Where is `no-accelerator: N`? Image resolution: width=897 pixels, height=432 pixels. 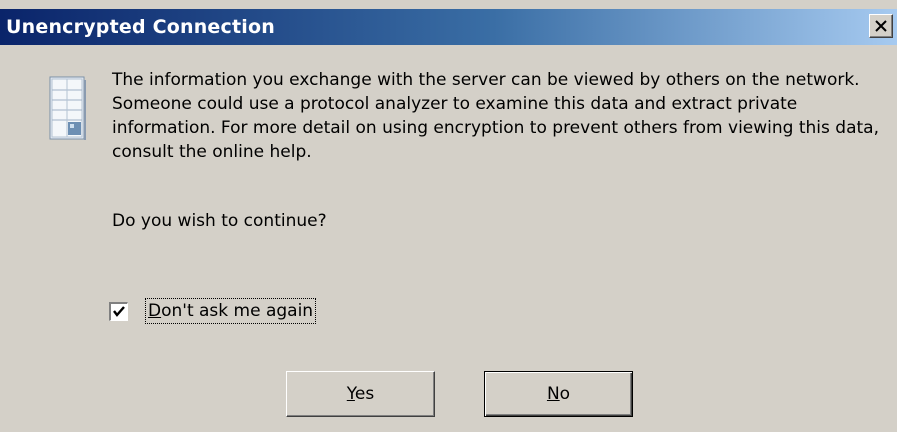
no-accelerator: N is located at coordinates (553, 394).